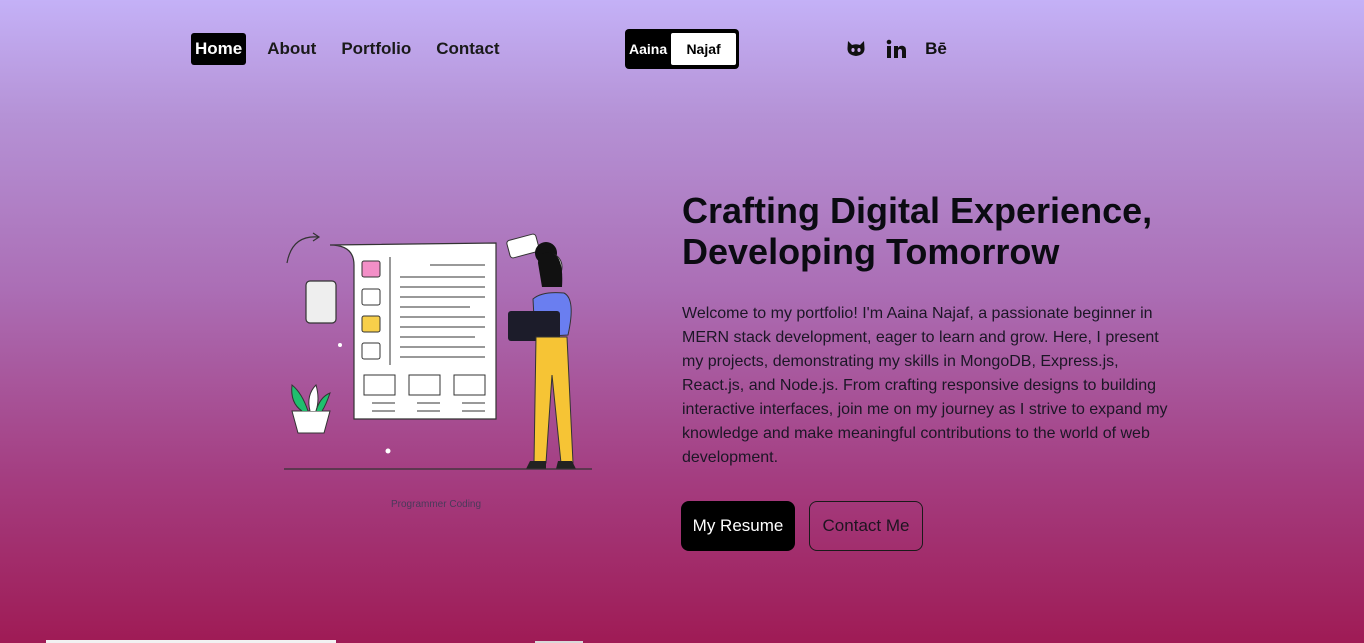 Image resolution: width=1364 pixels, height=643 pixels. I want to click on headline-line2: Developing Tomorrow, so click(871, 251).